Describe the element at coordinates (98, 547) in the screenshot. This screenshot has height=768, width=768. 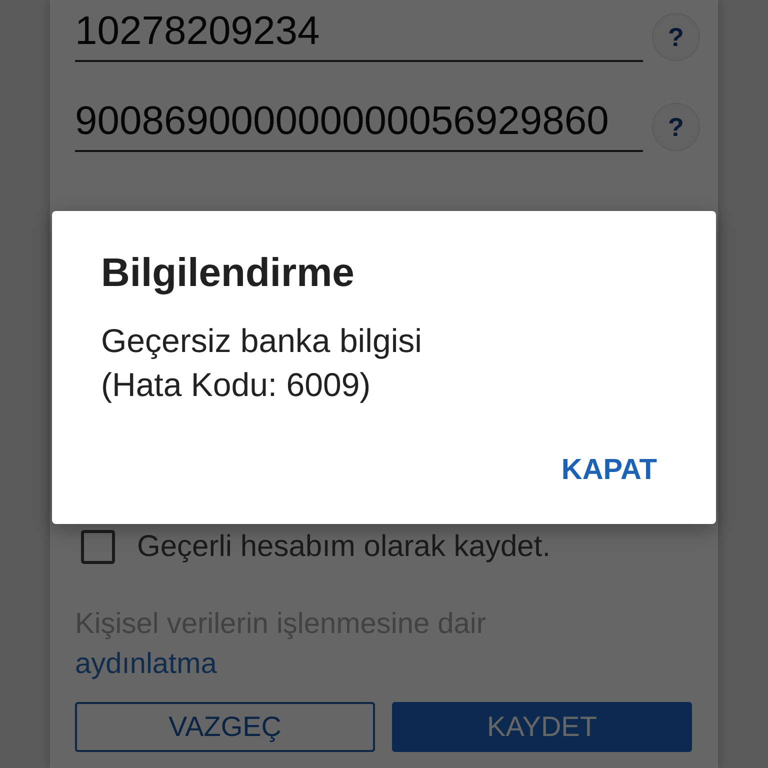
I see `checkbox` at that location.